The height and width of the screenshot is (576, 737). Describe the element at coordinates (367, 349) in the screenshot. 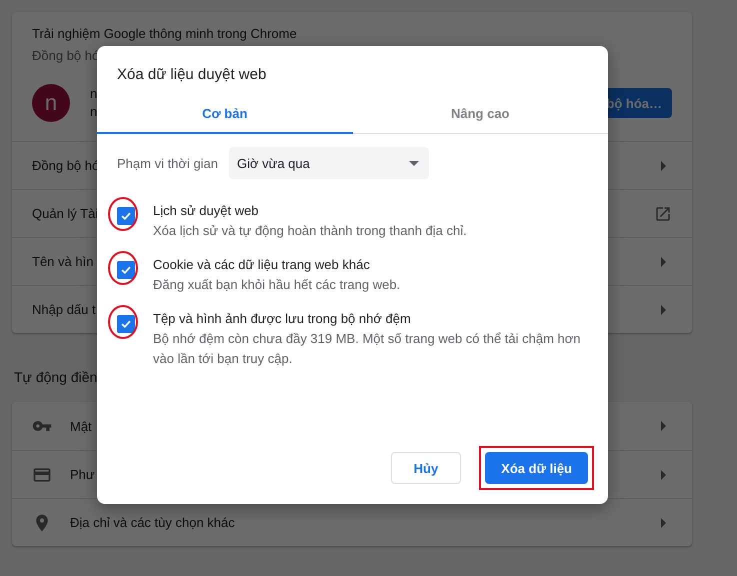

I see `option-description: Bộ nhớ đệm còn chưa đầy 319 MB. Một số trang web có thể tải chậm hơn vào lần tới bạn truy cập.` at that location.